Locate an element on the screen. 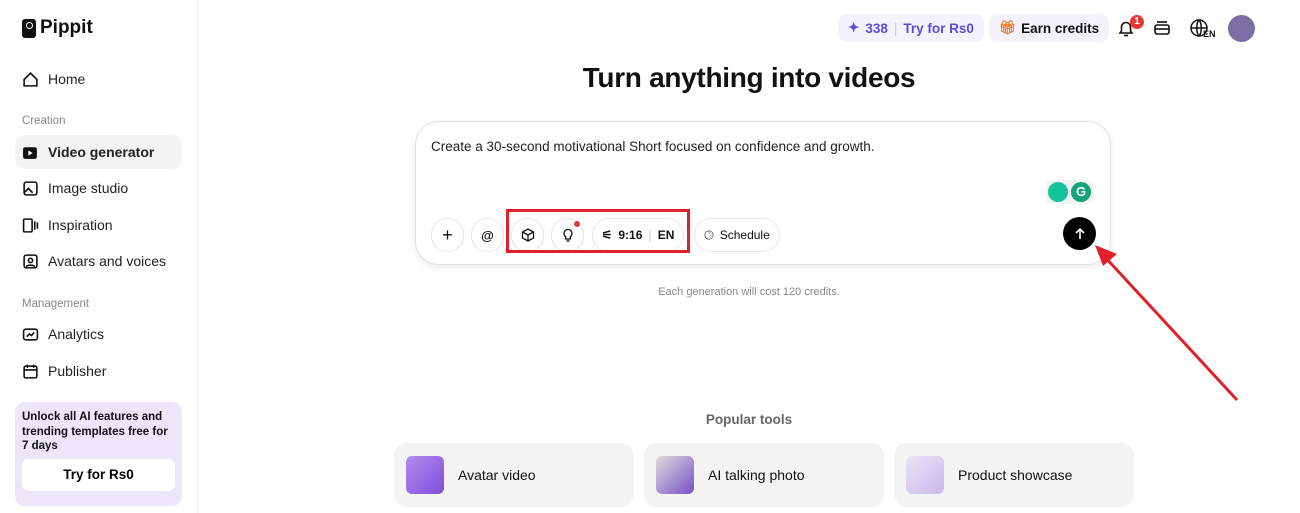 Image resolution: width=1300 pixels, height=513 pixels. product-showcase-thumbnail is located at coordinates (925, 475).